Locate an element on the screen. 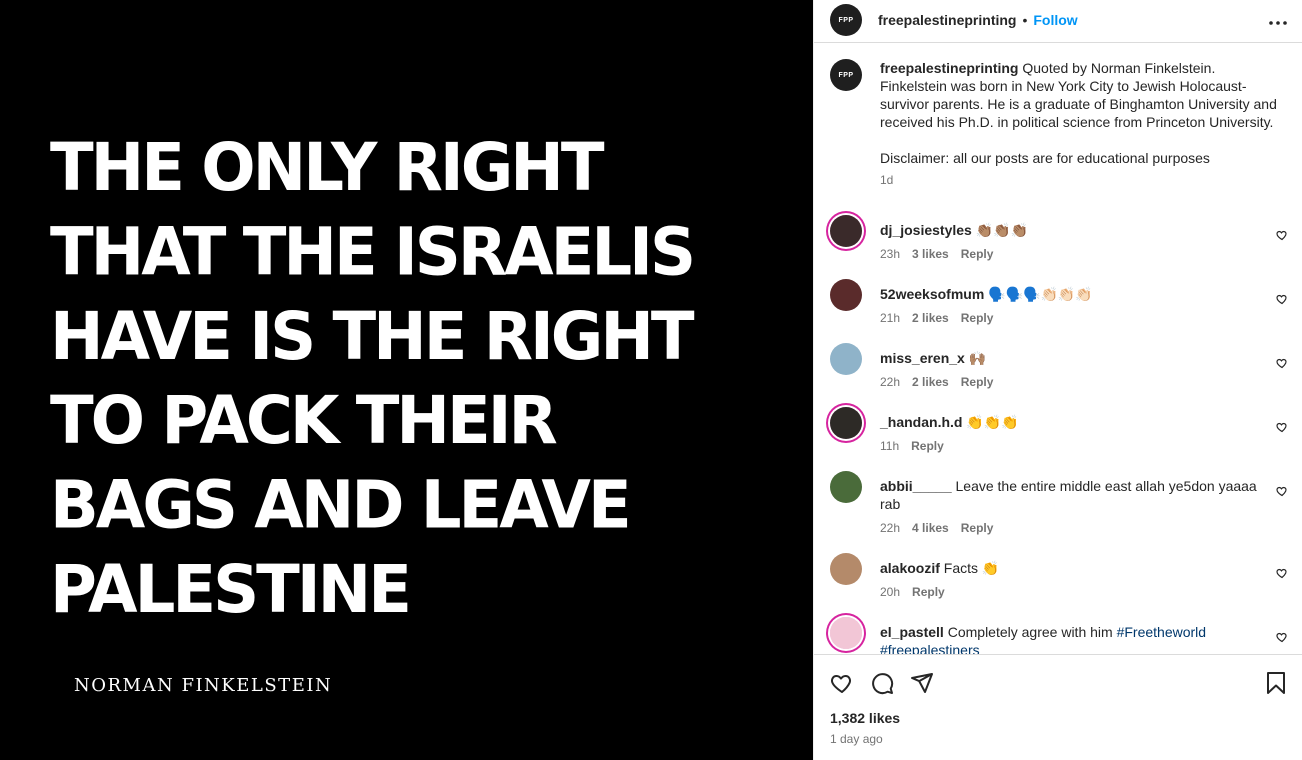 This screenshot has height=760, width=1302. likes-count: 1,382 likes is located at coordinates (1059, 718).